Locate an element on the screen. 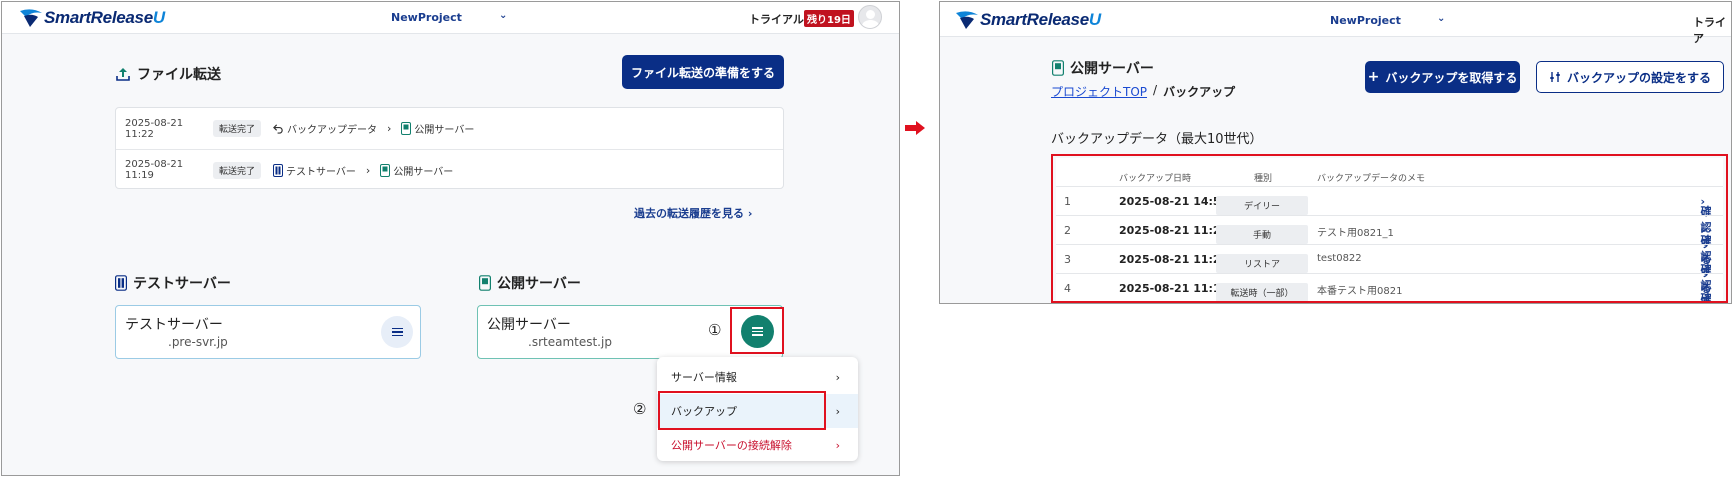 This screenshot has height=477, width=1732. get-backup-button: + バックアップを取得する is located at coordinates (1442, 77).